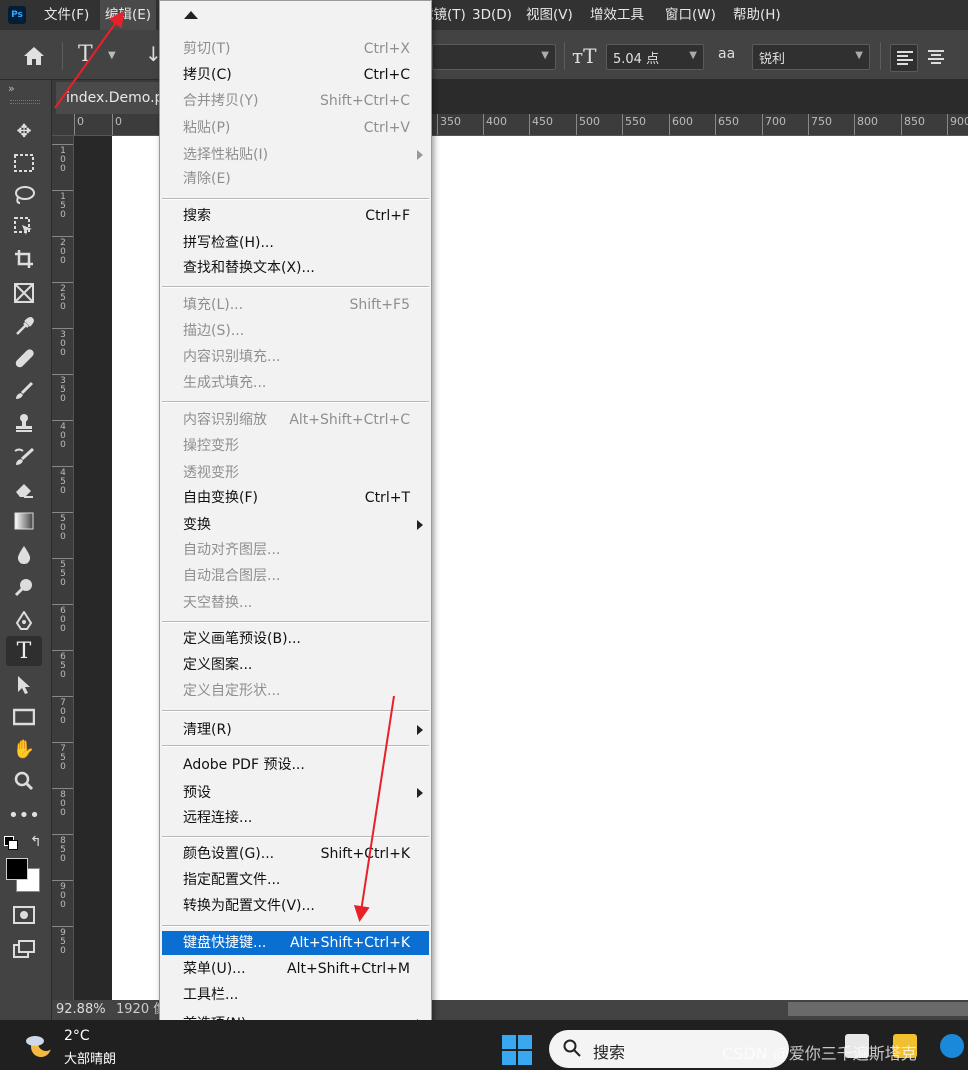 The image size is (968, 1070). What do you see at coordinates (85, 54) in the screenshot?
I see `type-tool-preset-icon: T` at bounding box center [85, 54].